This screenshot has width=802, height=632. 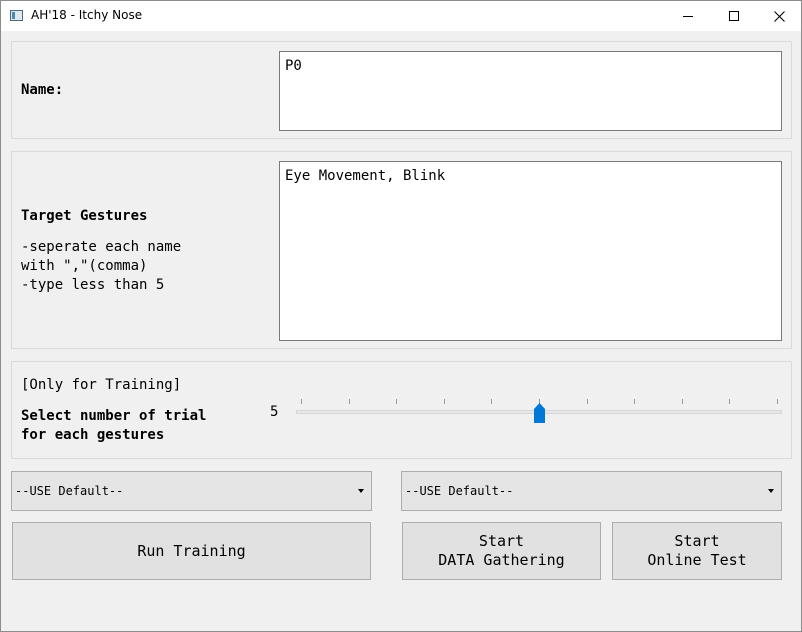 I want to click on name-input: P0, so click(x=530, y=91).